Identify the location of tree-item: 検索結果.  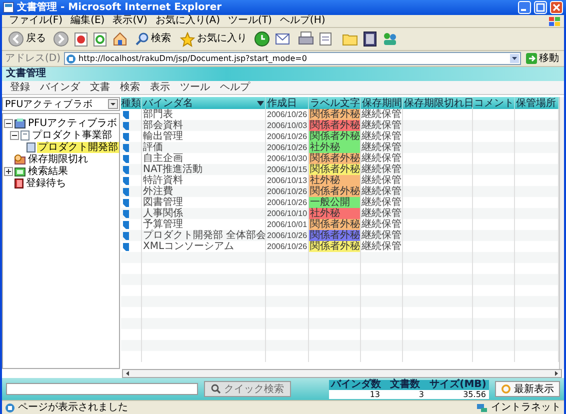
(48, 171).